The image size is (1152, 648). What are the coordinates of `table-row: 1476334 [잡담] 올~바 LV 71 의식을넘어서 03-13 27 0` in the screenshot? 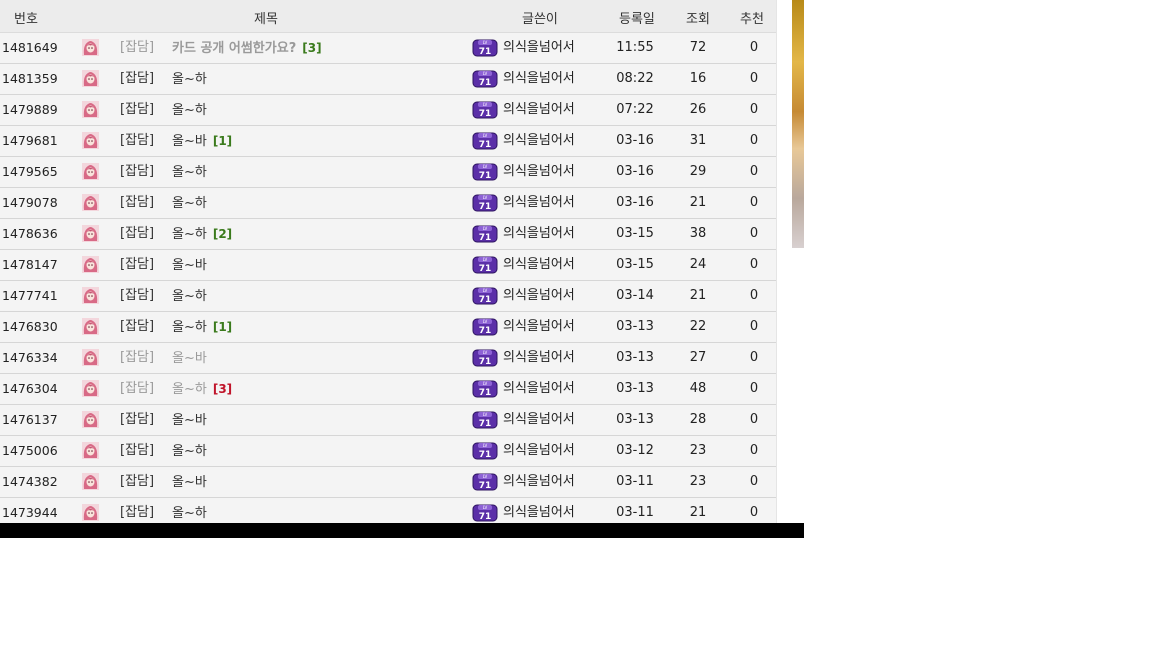 It's located at (388, 358).